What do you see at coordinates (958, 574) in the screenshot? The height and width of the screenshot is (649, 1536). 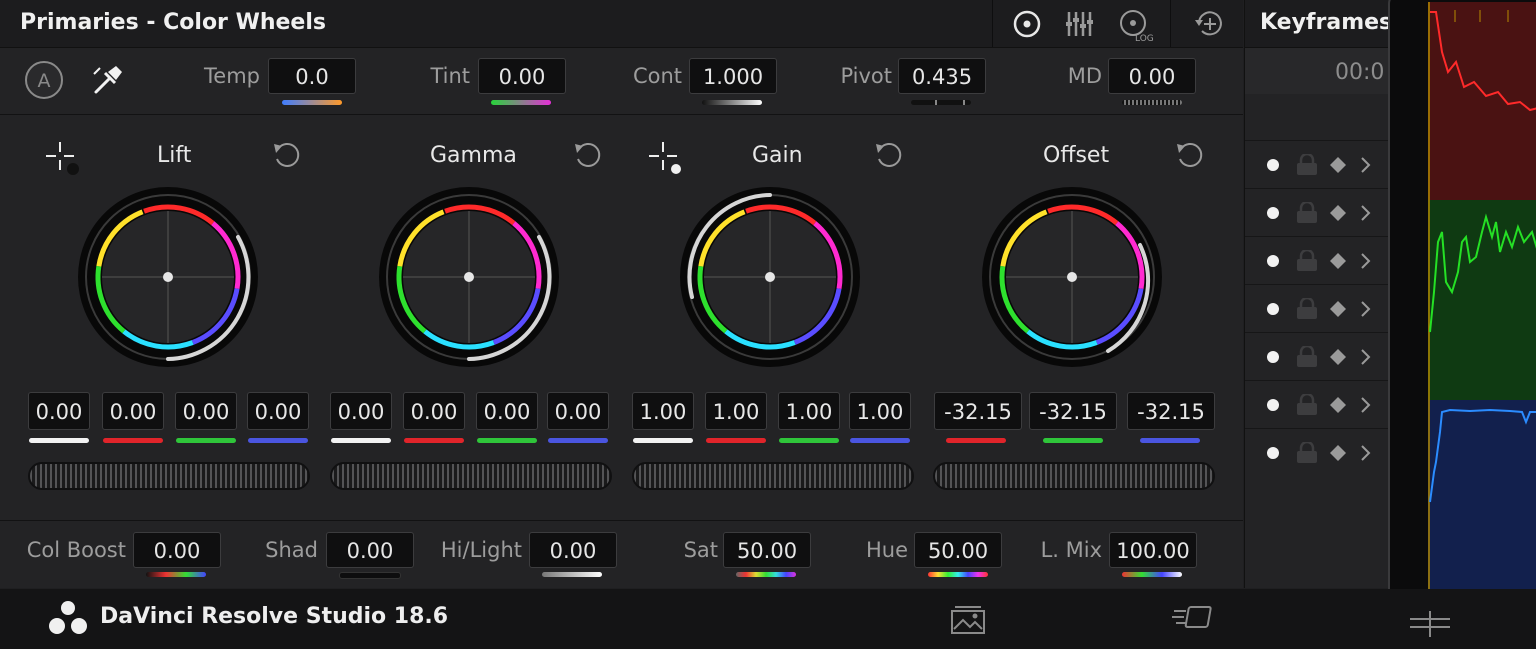 I see `hue-slider` at bounding box center [958, 574].